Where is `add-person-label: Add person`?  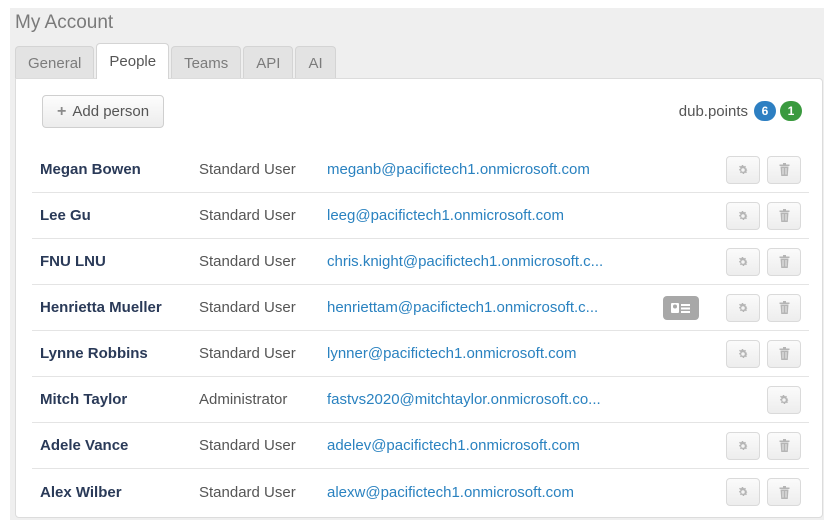 add-person-label: Add person is located at coordinates (111, 111).